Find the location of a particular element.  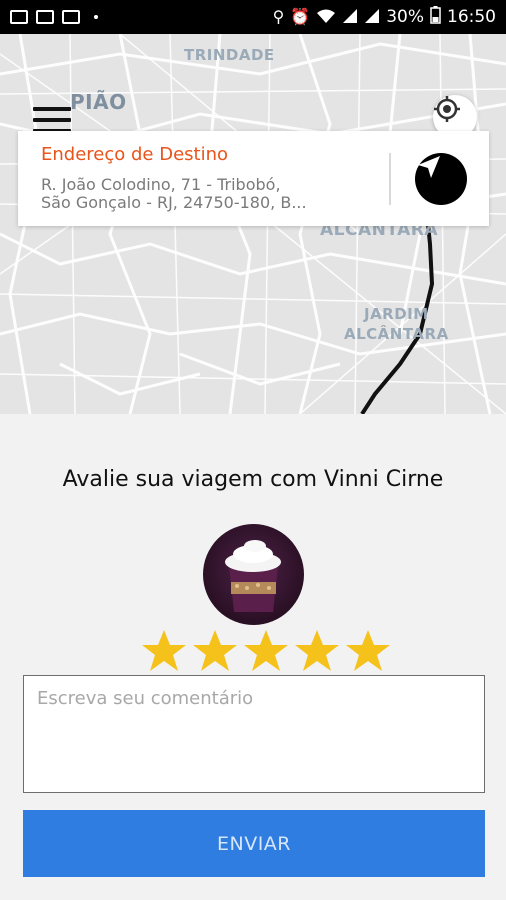

map-label-jardim-alcantara: JARDIM ALCÂNTARA is located at coordinates (396, 324).